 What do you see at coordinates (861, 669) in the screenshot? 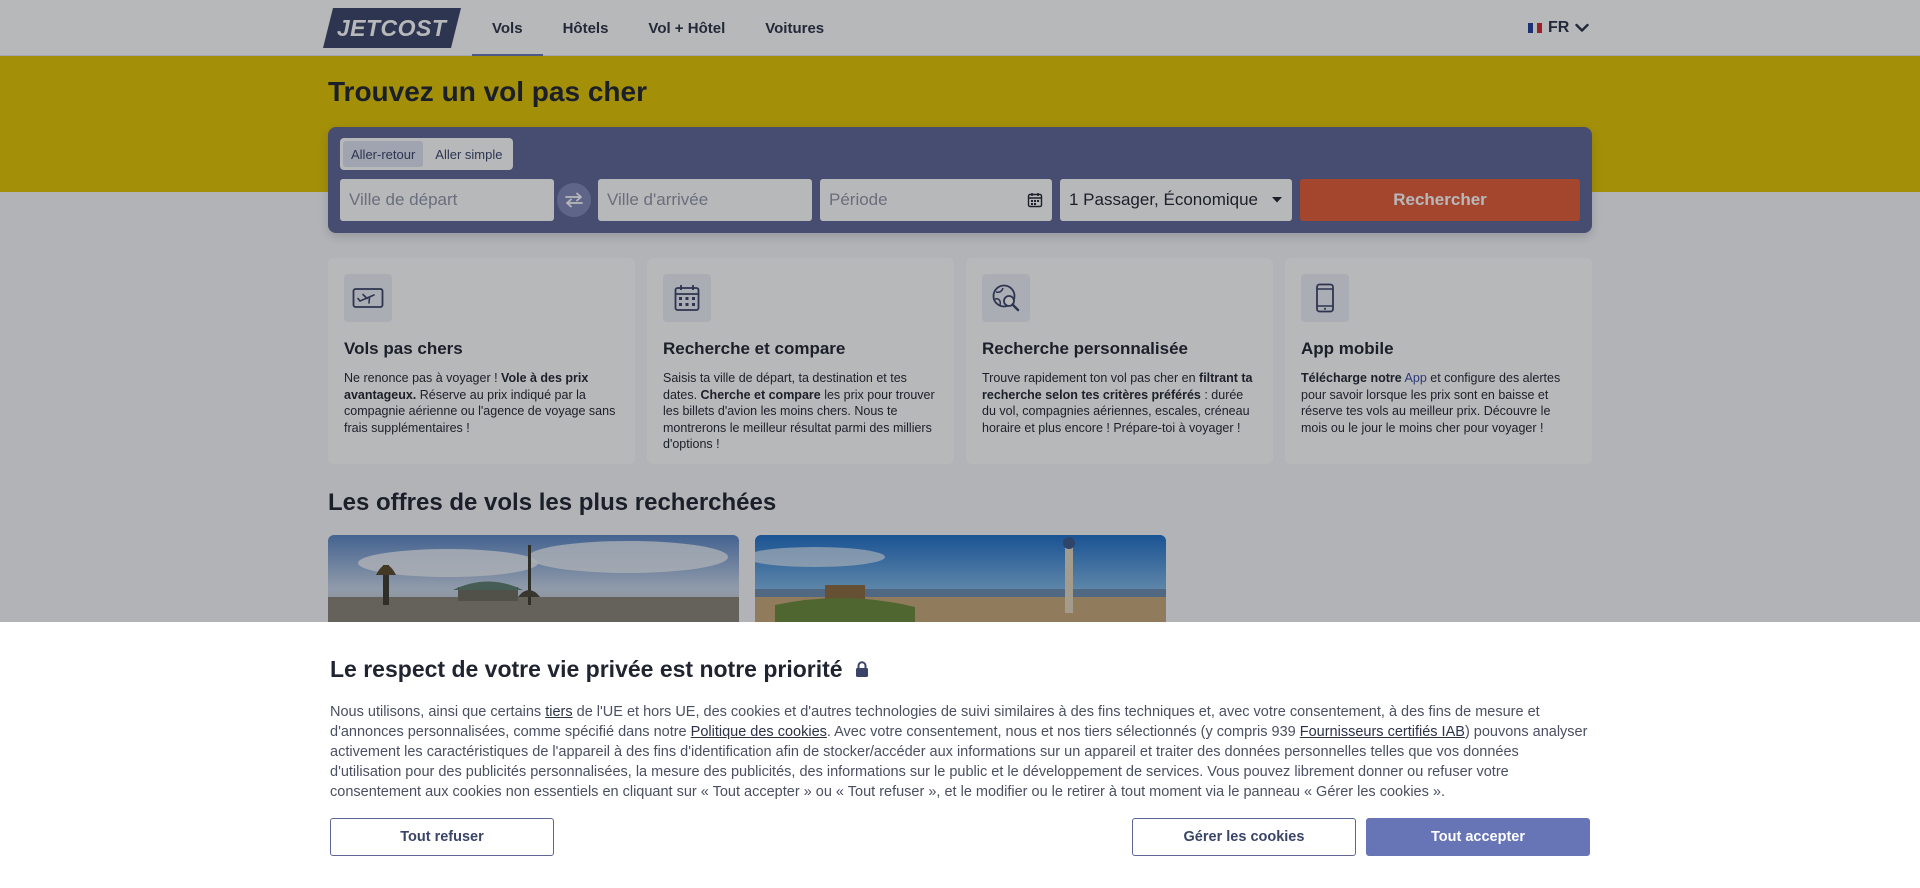
I see `lock-icon` at bounding box center [861, 669].